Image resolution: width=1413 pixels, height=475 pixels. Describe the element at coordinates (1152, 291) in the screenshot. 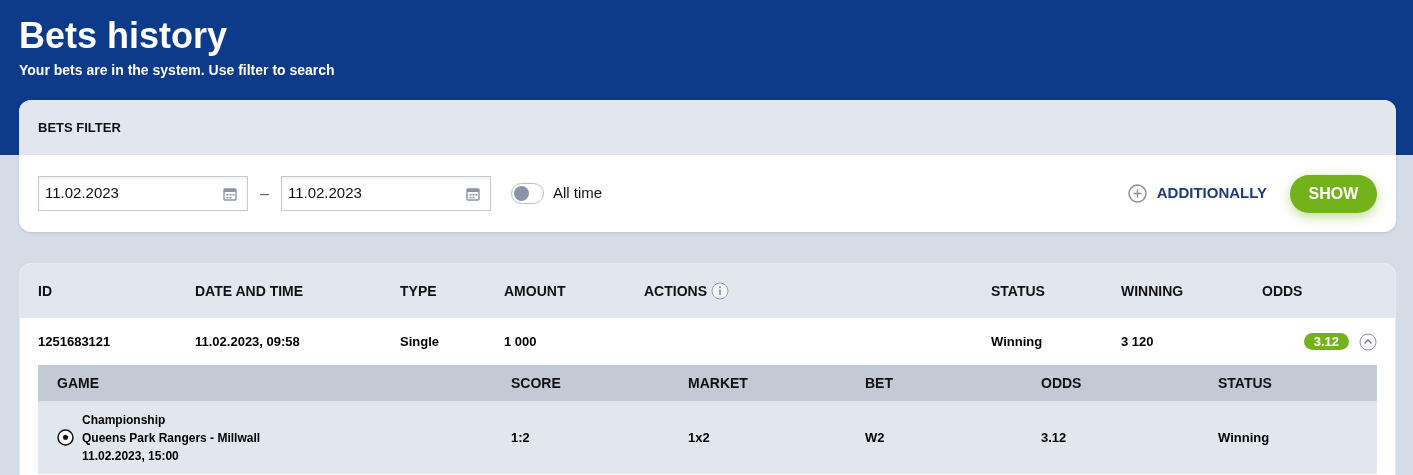

I see `column-header: WINNING` at that location.